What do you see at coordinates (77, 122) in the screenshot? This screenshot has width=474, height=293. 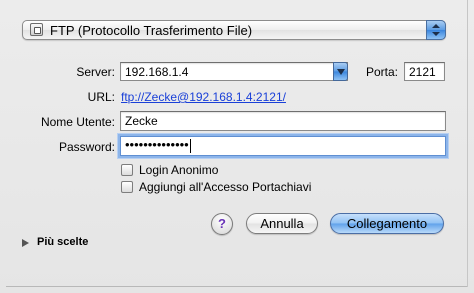 I see `username-label: Nome Utente:` at bounding box center [77, 122].